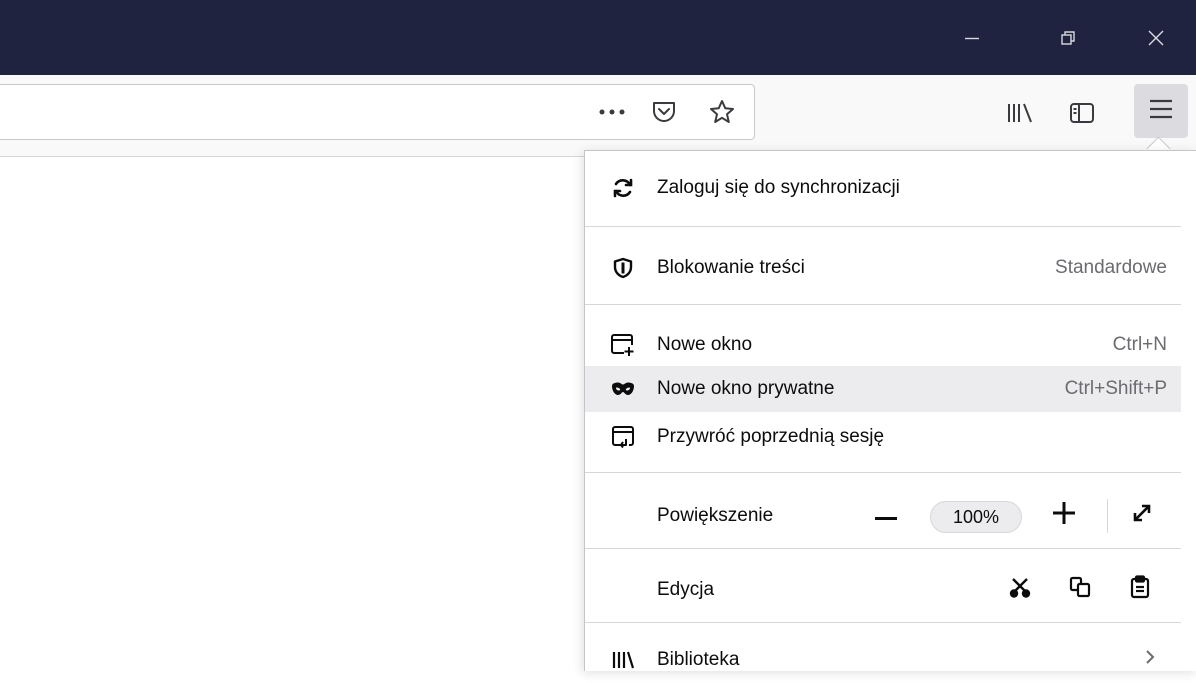 The width and height of the screenshot is (1196, 683). Describe the element at coordinates (771, 436) in the screenshot. I see `restore-session-label: Przywróć poprzednią sesję` at that location.